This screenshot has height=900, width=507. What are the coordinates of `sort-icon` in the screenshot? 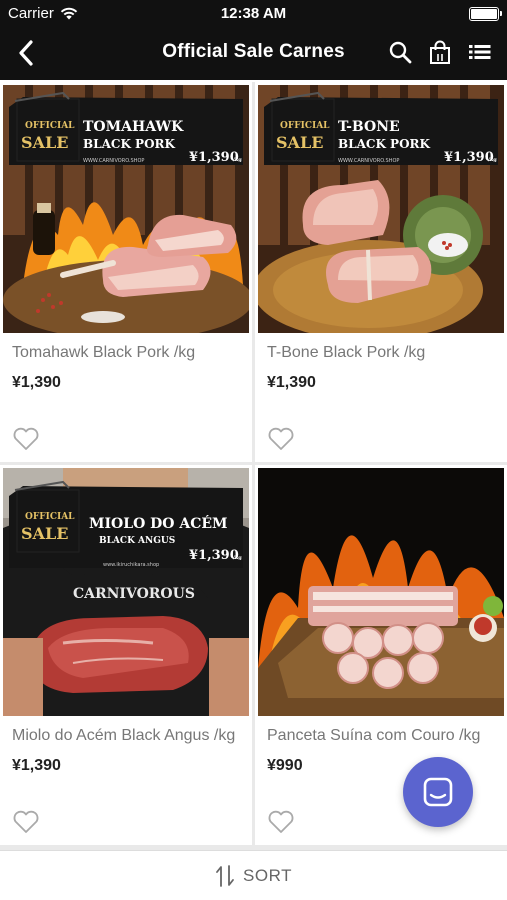 It's located at (225, 876).